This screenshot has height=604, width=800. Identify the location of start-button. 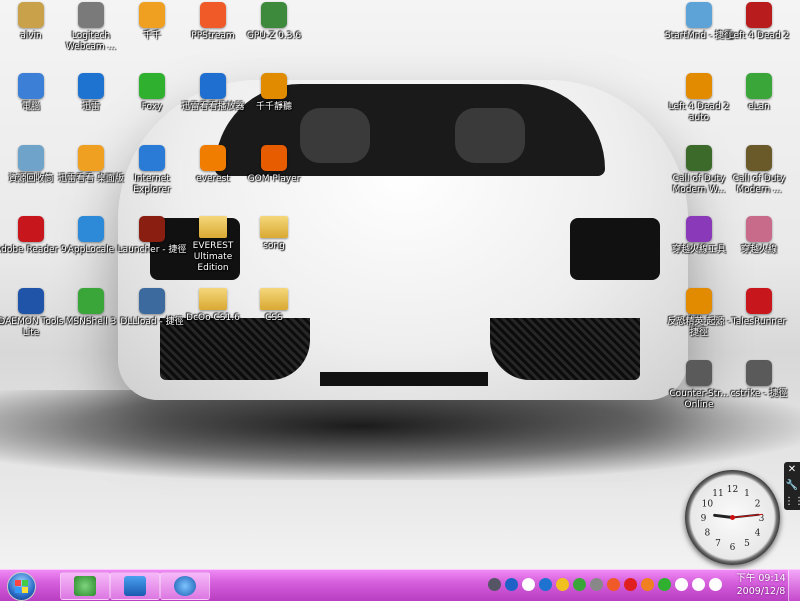
(21, 586).